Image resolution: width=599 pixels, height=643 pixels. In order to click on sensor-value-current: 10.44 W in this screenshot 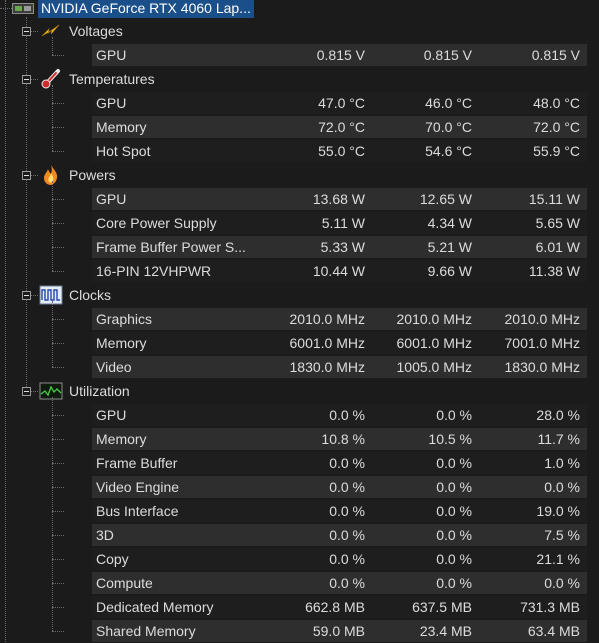, I will do `click(338, 271)`.